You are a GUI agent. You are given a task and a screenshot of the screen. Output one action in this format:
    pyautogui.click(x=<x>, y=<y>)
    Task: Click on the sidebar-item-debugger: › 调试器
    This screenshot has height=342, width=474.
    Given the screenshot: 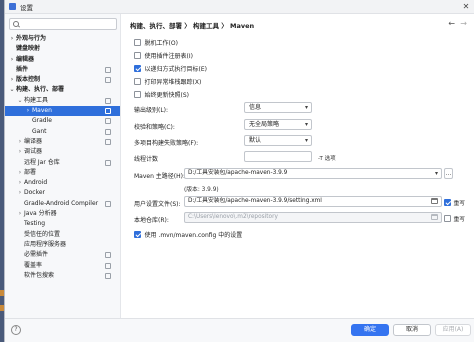 What is the action you would take?
    pyautogui.click(x=62, y=152)
    